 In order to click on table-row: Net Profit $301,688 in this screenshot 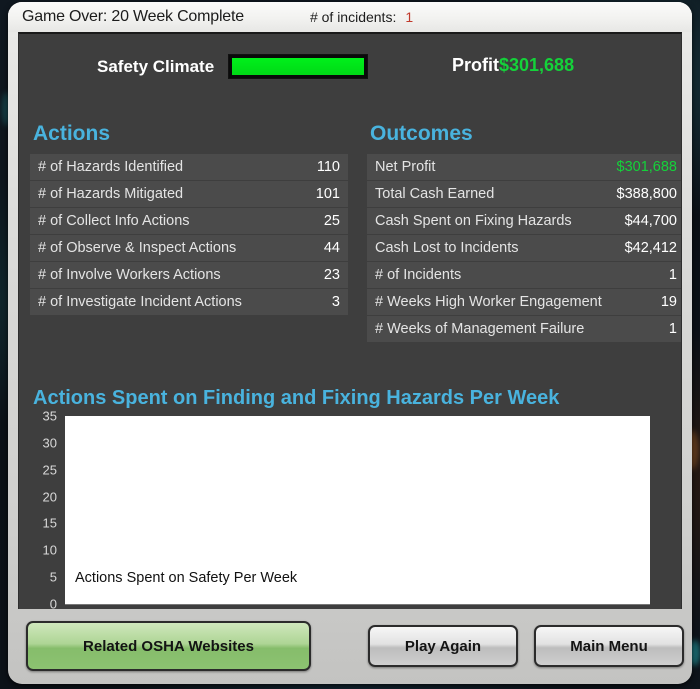, I will do `click(524, 167)`.